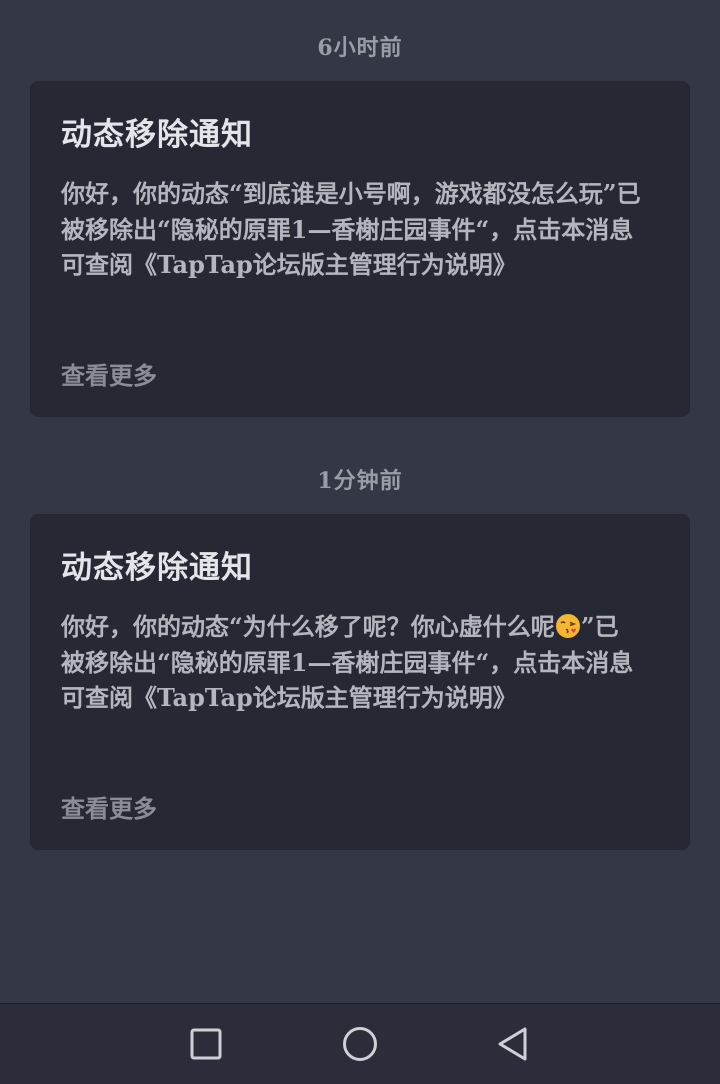 The width and height of the screenshot is (720, 1084). I want to click on timestamp: 1分钟前, so click(360, 481).